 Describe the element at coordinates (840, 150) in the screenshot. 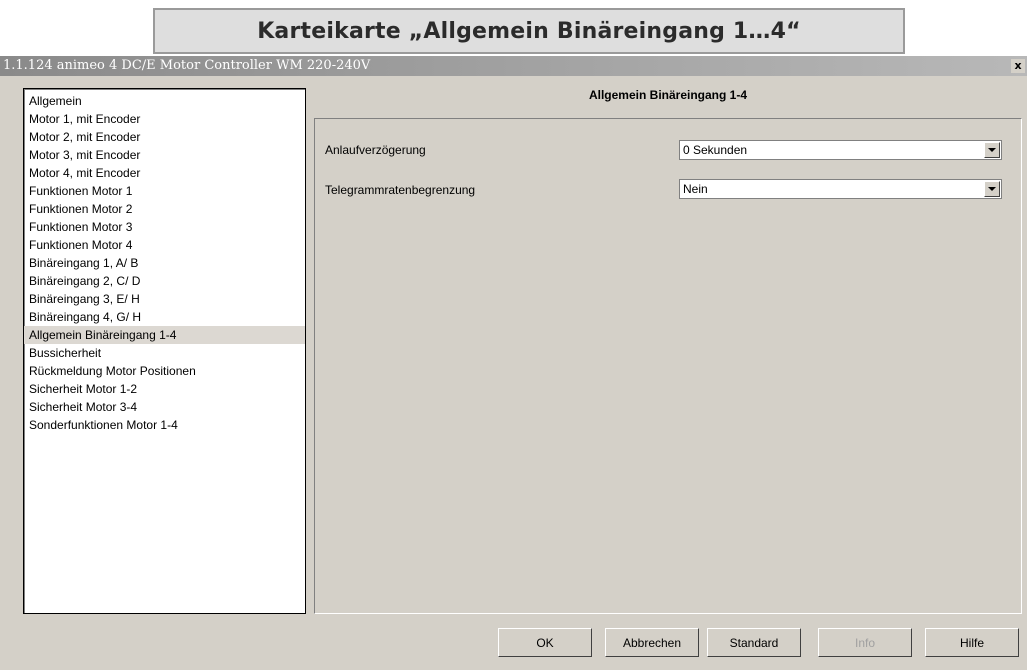

I see `anlaufverzoegerung-select: 0 Sekunden` at that location.